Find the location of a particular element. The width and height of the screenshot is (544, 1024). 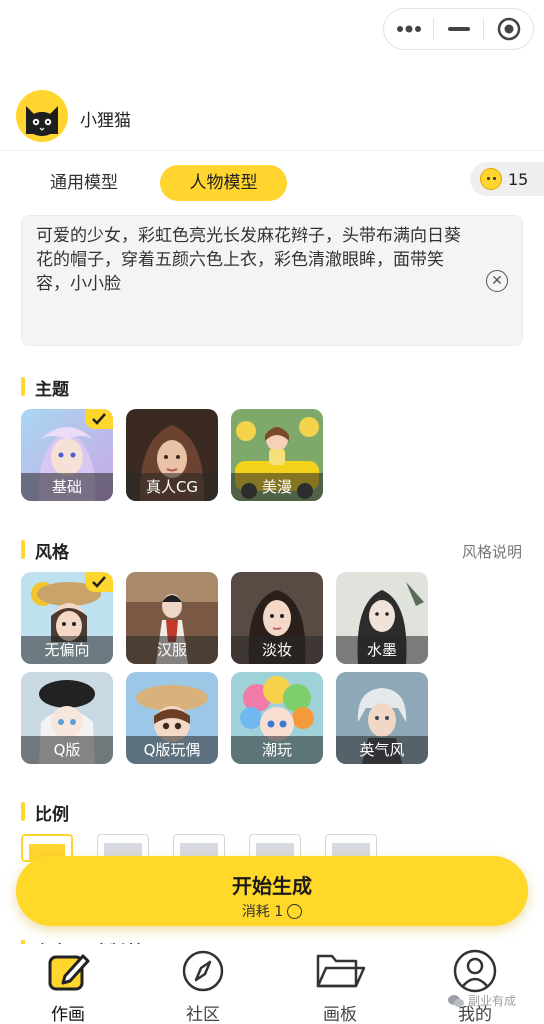

theme-label: 真人CG is located at coordinates (172, 487).